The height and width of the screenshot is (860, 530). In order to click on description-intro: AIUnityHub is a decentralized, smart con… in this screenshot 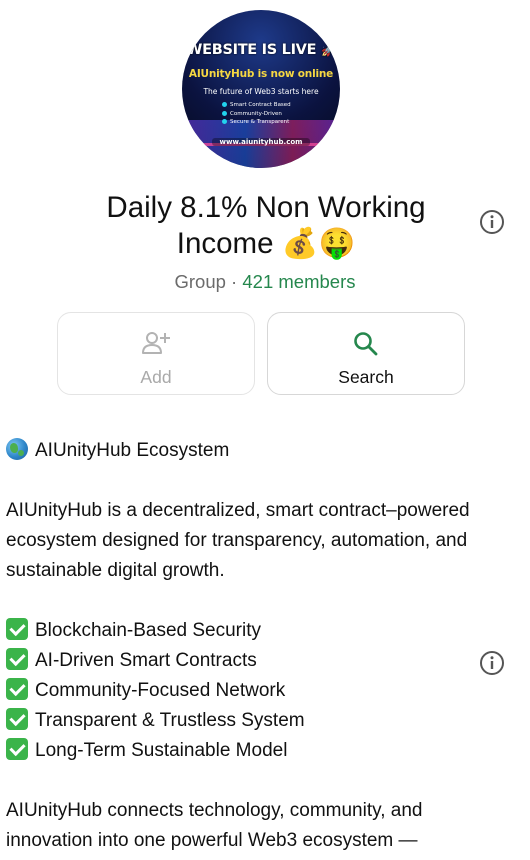, I will do `click(238, 540)`.